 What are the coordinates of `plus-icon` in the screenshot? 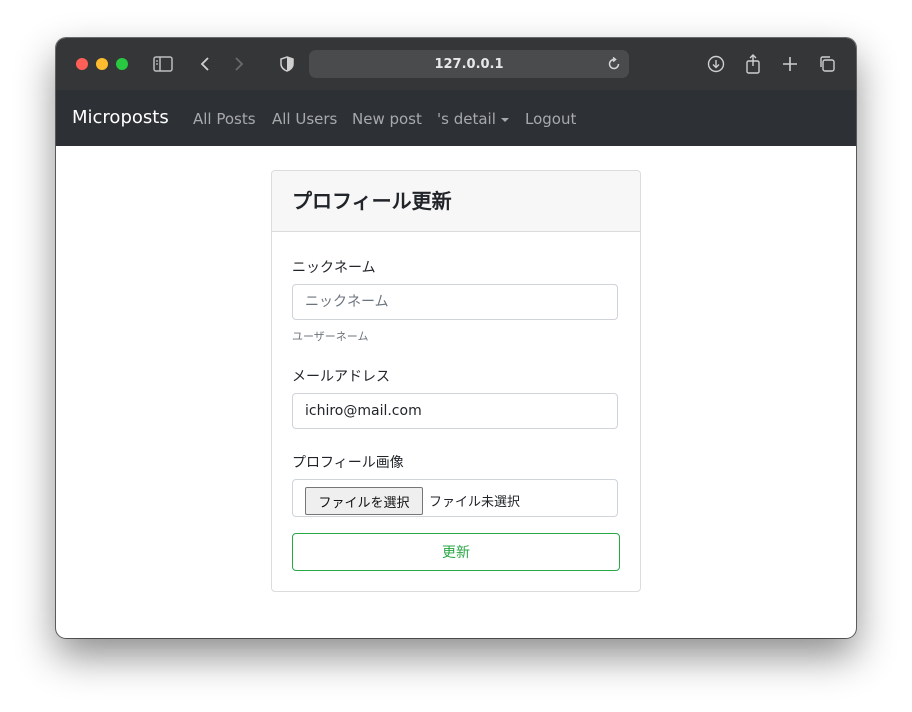 It's located at (790, 64).